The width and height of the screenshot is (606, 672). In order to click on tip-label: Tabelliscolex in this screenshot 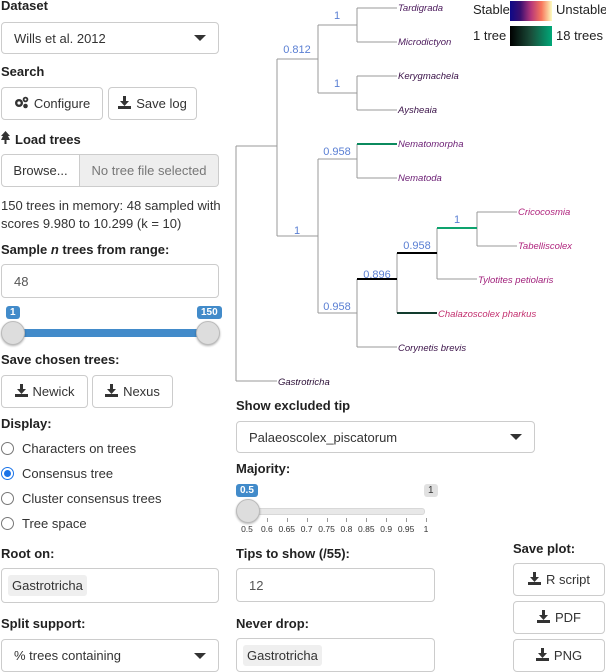, I will do `click(545, 246)`.